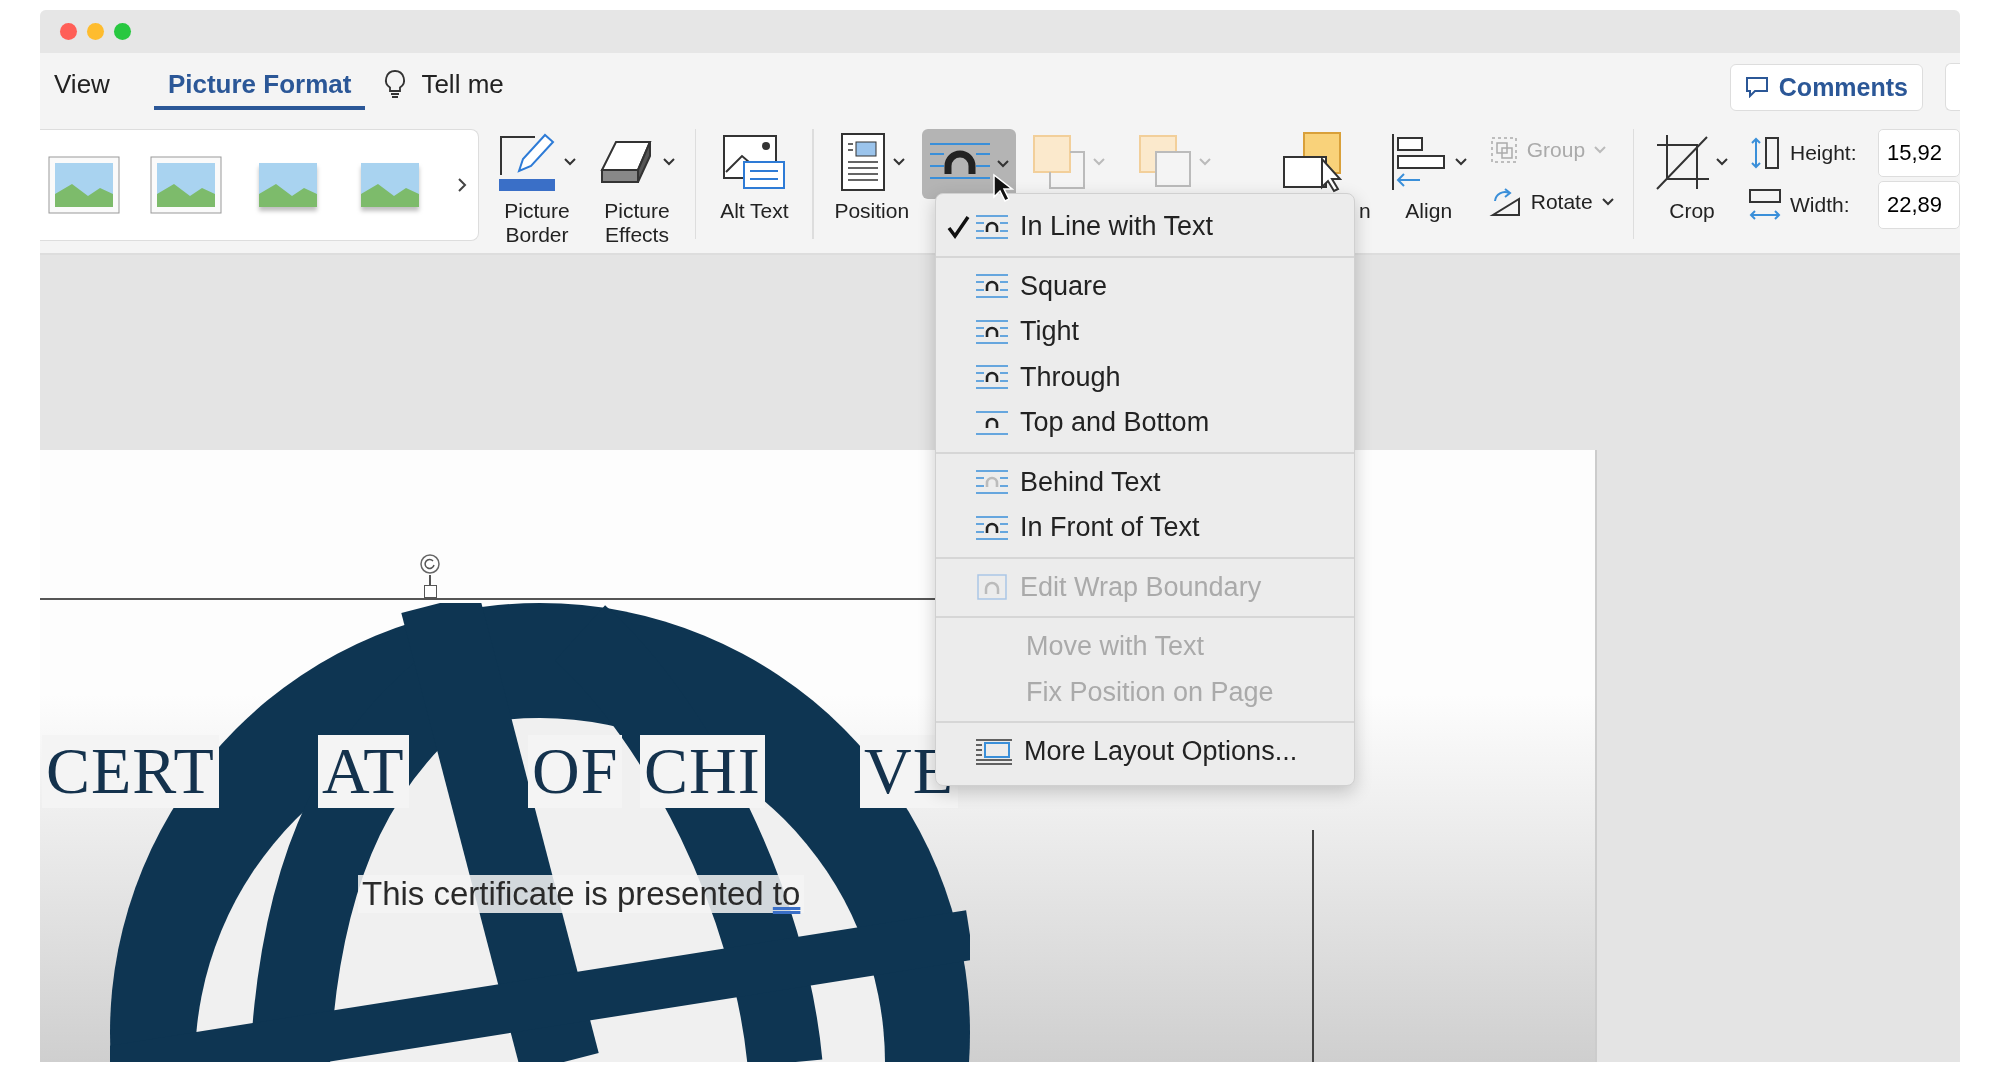  Describe the element at coordinates (1503, 150) in the screenshot. I see `group-icon` at that location.